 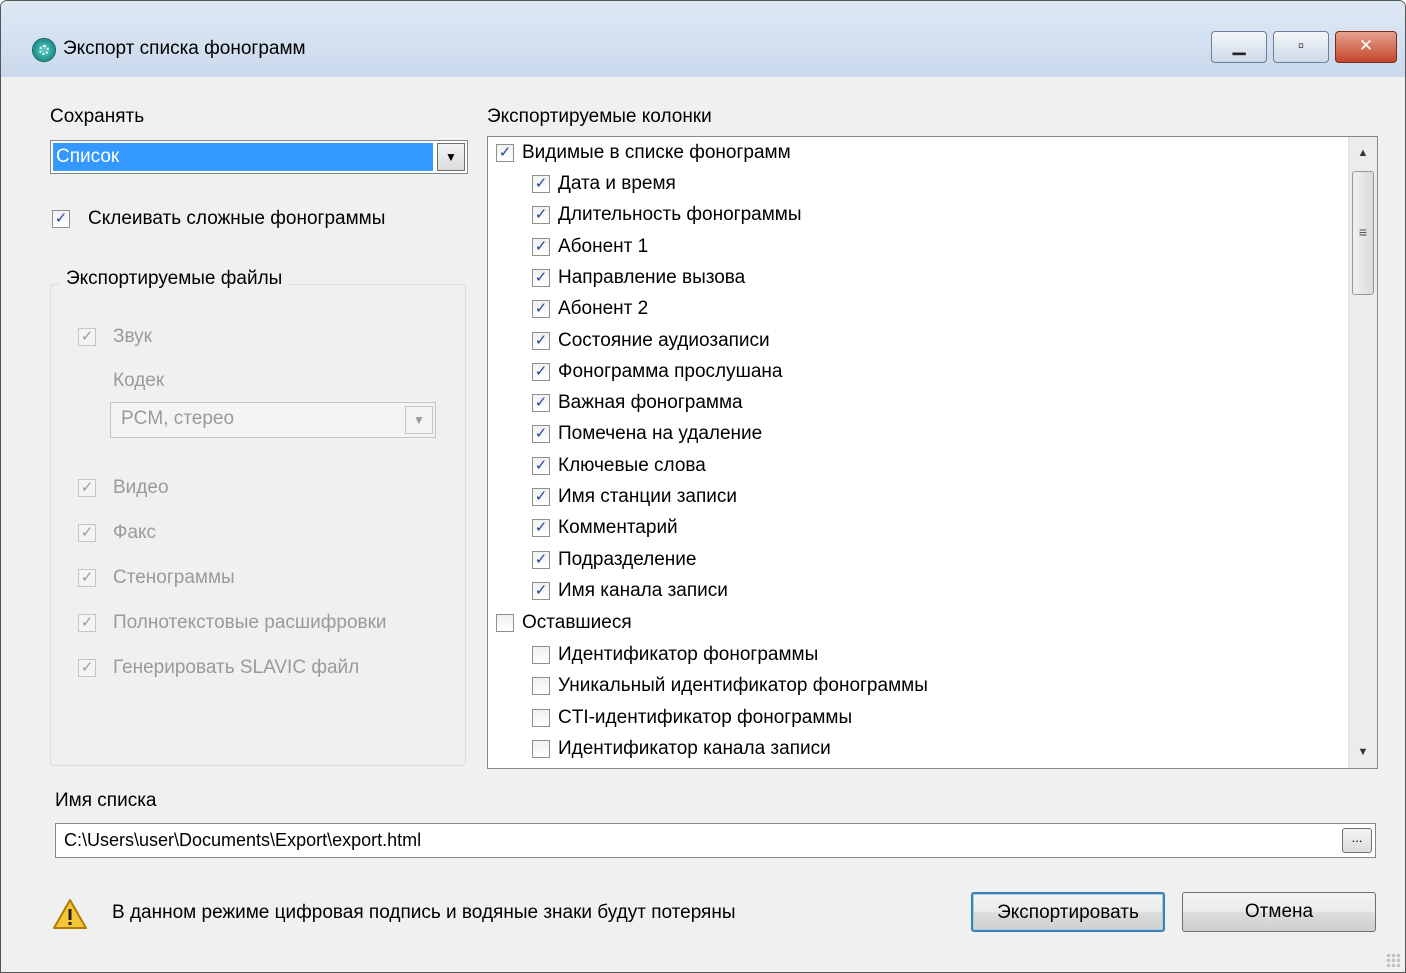 I want to click on chevron-down-icon: ▼, so click(x=451, y=157).